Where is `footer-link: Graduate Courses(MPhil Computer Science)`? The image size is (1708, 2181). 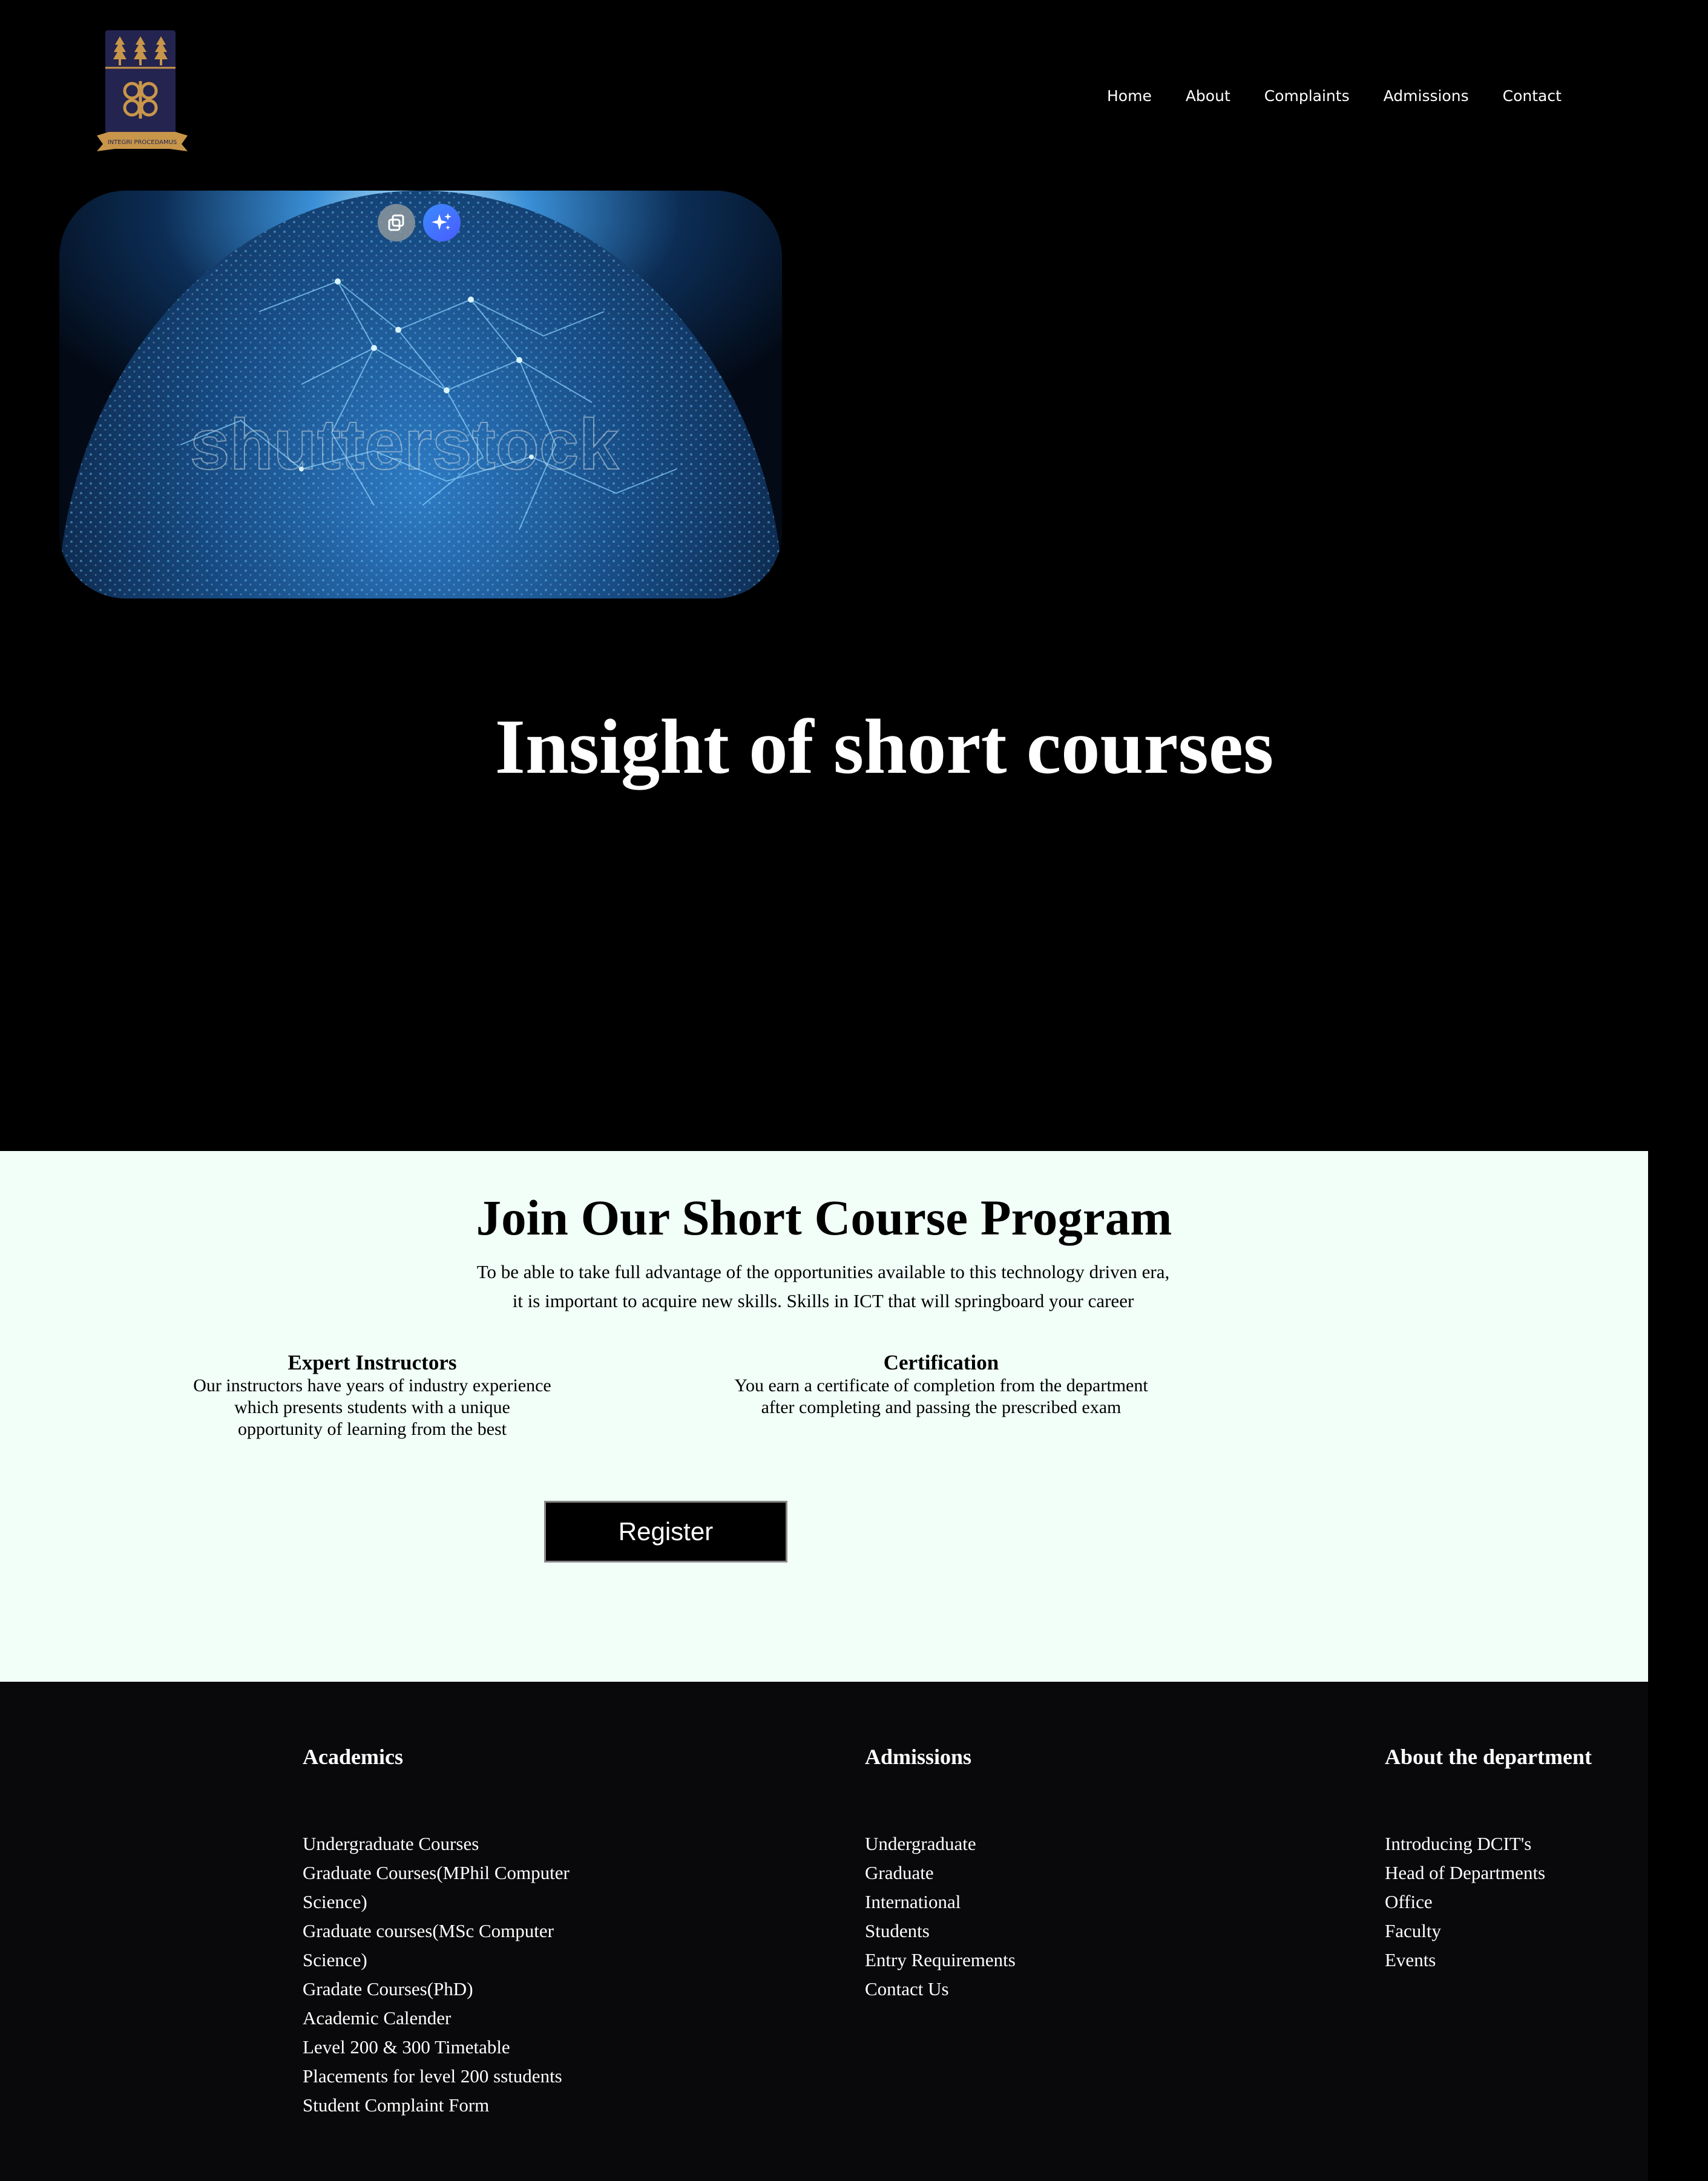 footer-link: Graduate Courses(MPhil Computer Science) is located at coordinates (448, 1887).